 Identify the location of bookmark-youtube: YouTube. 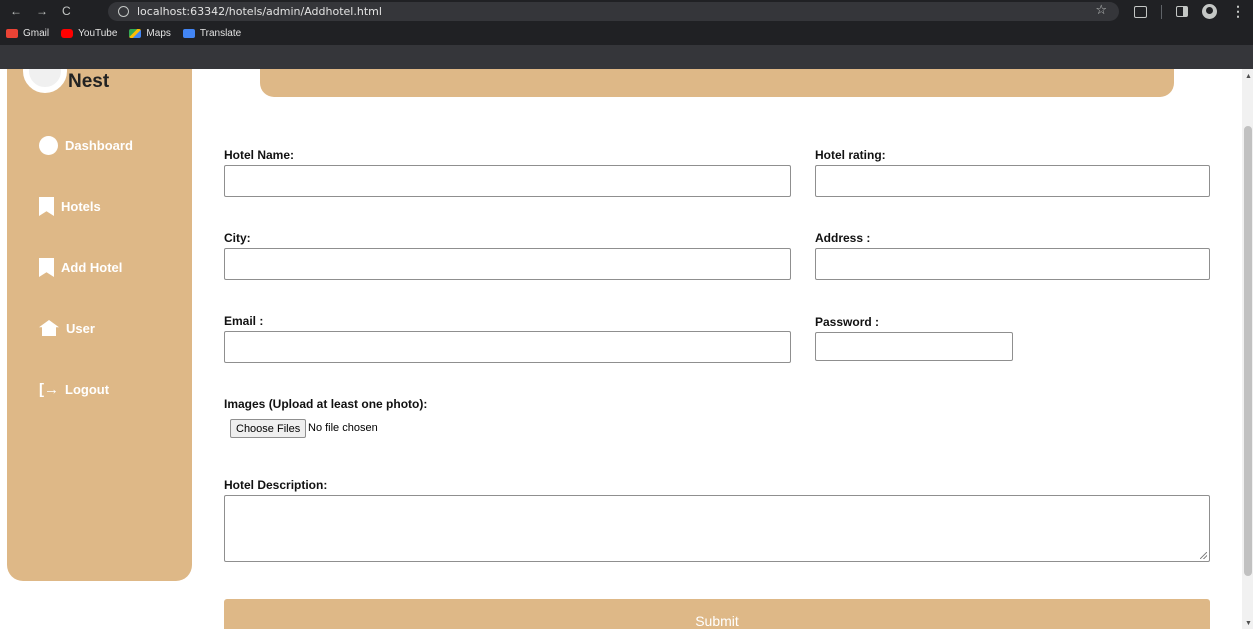
(89, 33).